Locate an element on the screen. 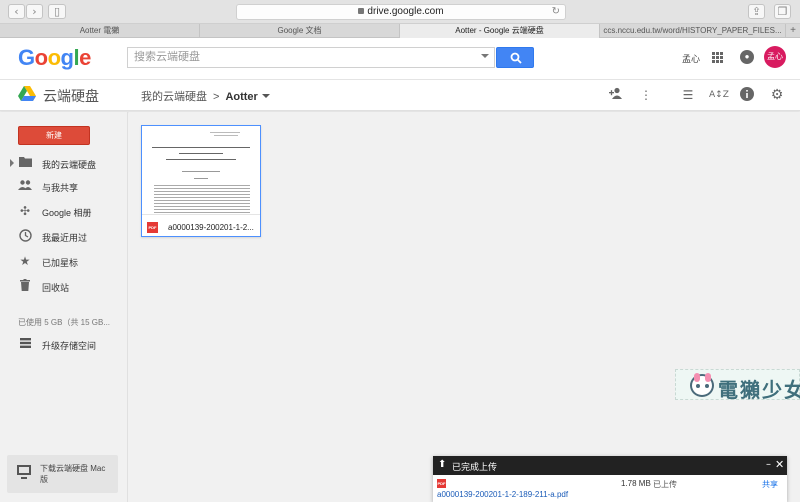 The height and width of the screenshot is (502, 800). sidebar-item-label: 回收站 is located at coordinates (56, 288).